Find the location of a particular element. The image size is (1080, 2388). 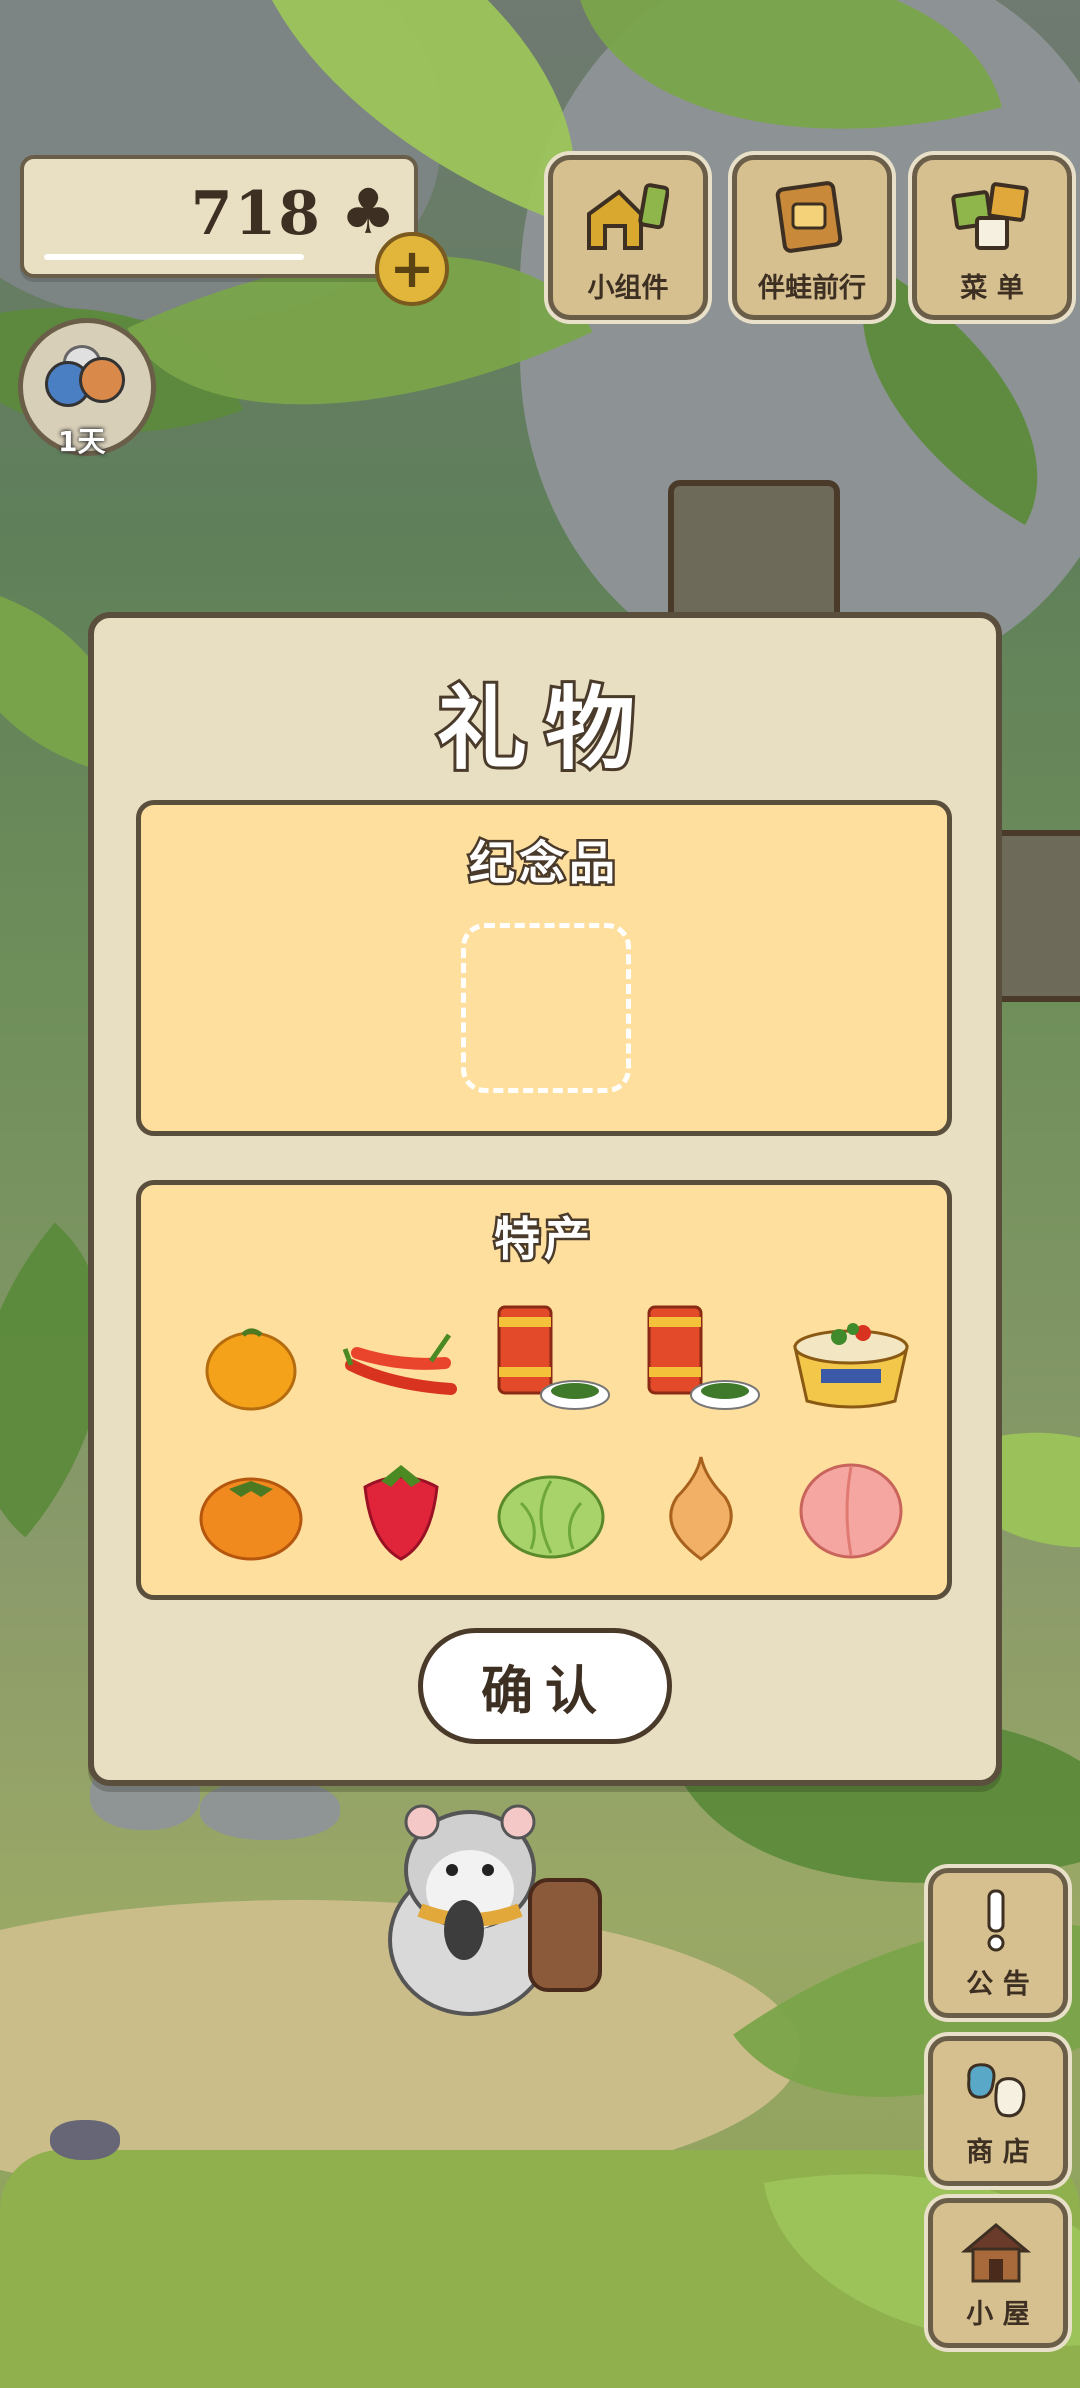

house-icon is located at coordinates (996, 2253).